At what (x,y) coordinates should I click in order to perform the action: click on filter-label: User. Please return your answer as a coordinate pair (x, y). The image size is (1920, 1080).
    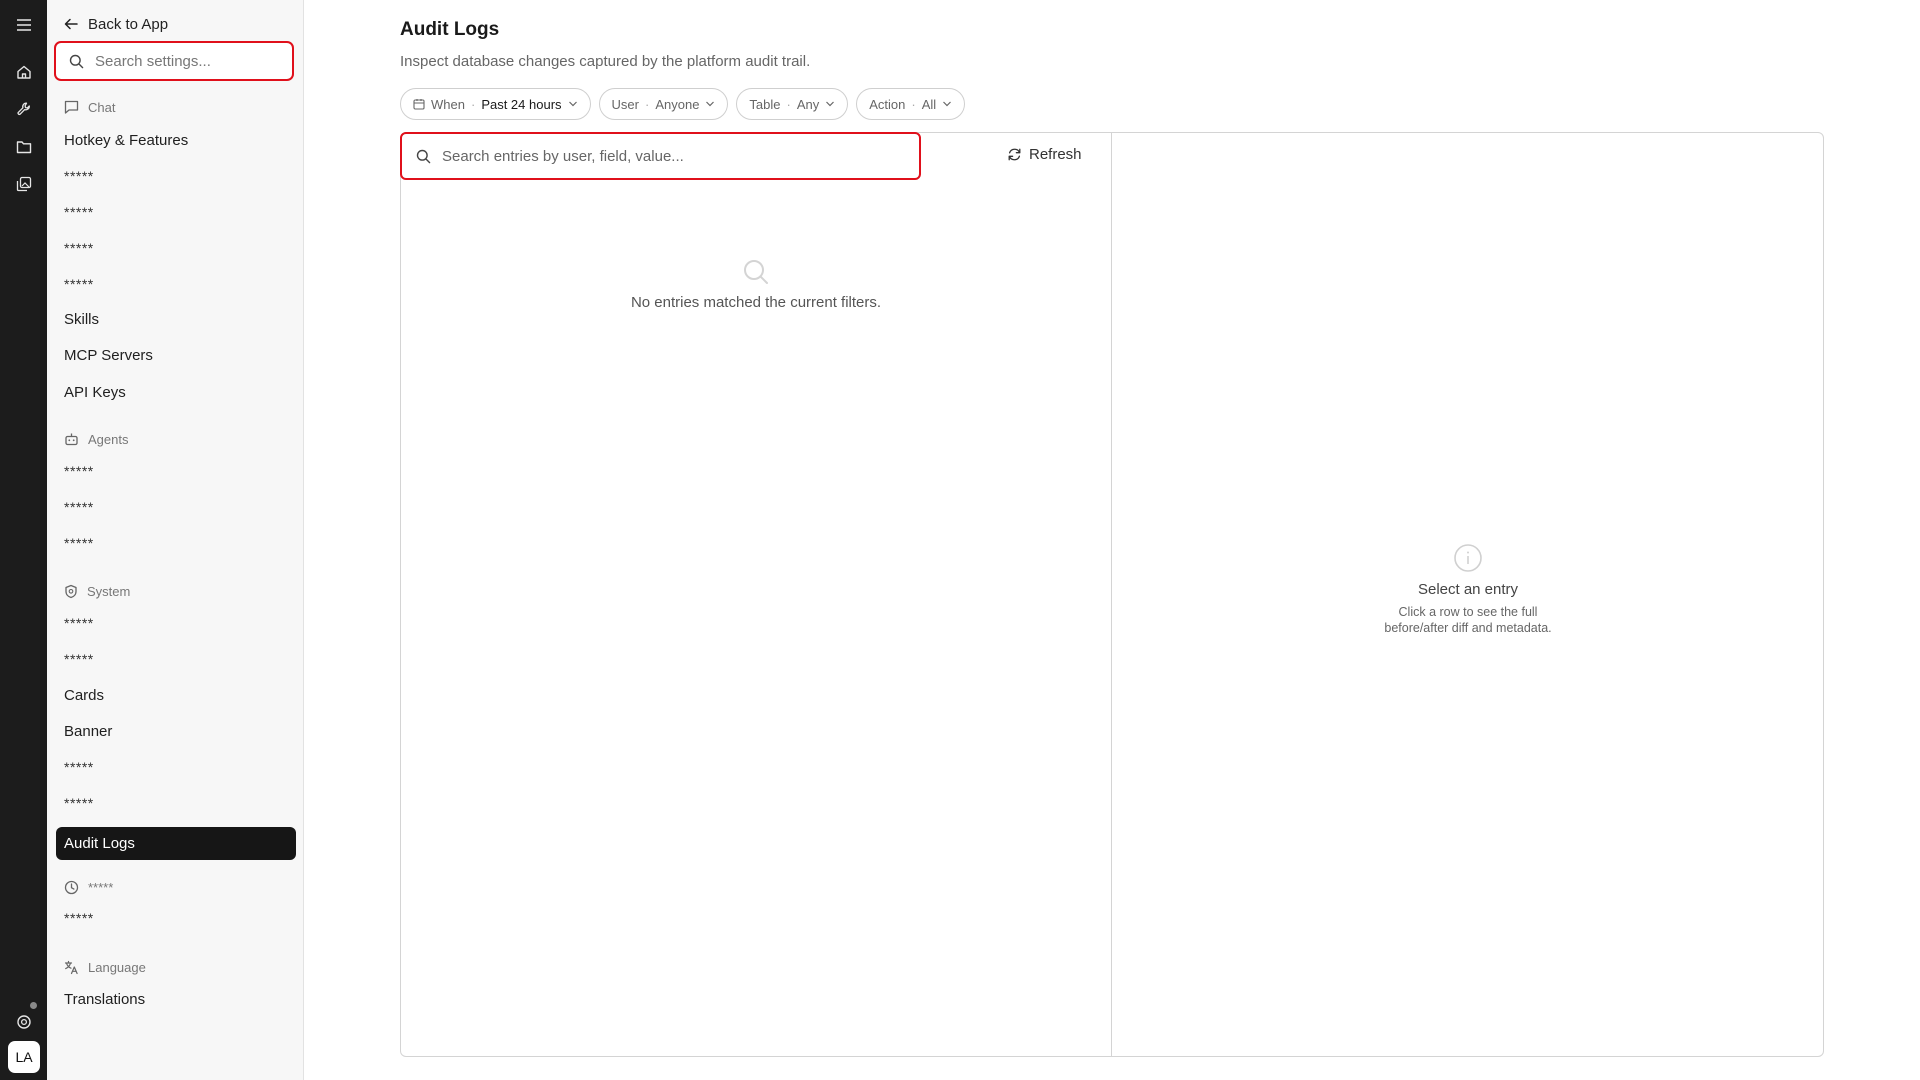
    Looking at the image, I should click on (625, 104).